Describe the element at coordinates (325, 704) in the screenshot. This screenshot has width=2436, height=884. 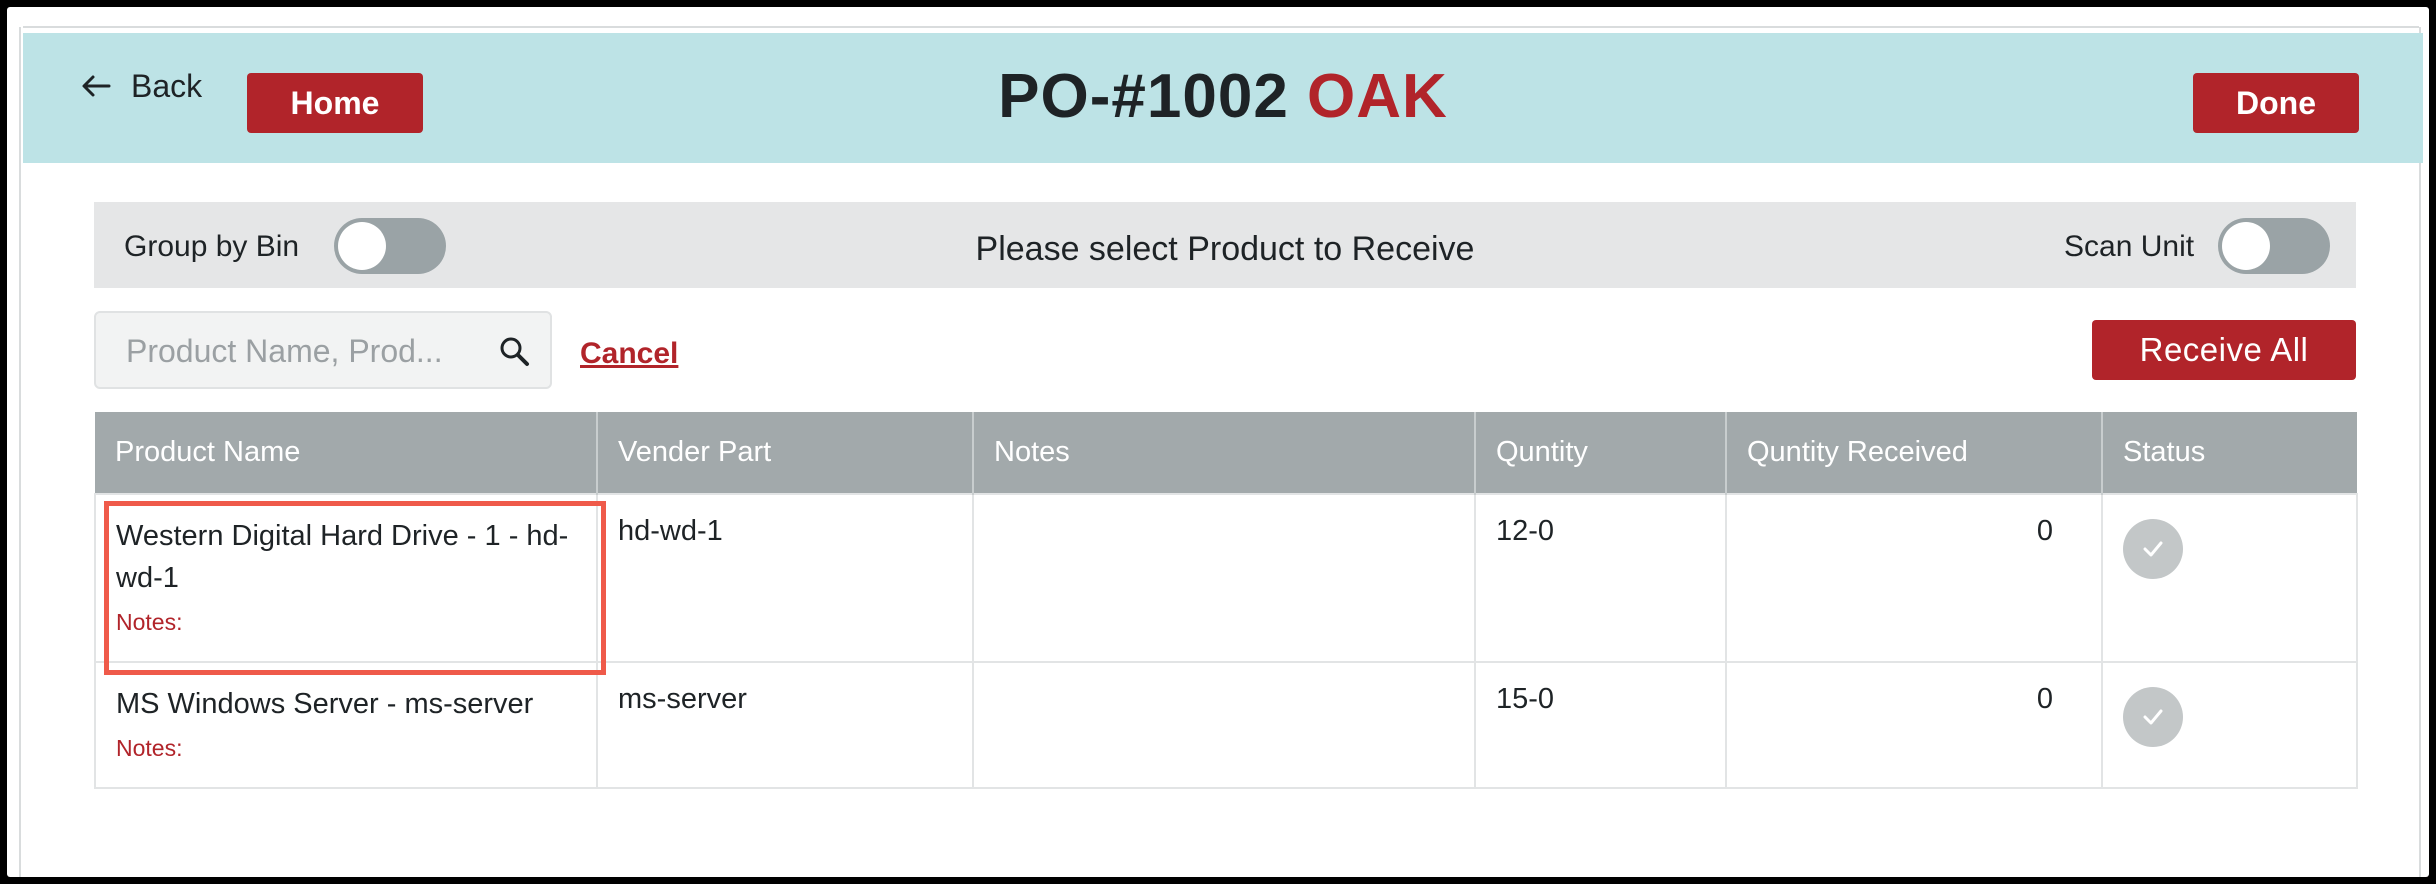
I see `product-name: MS Windows Server - ms-server` at that location.